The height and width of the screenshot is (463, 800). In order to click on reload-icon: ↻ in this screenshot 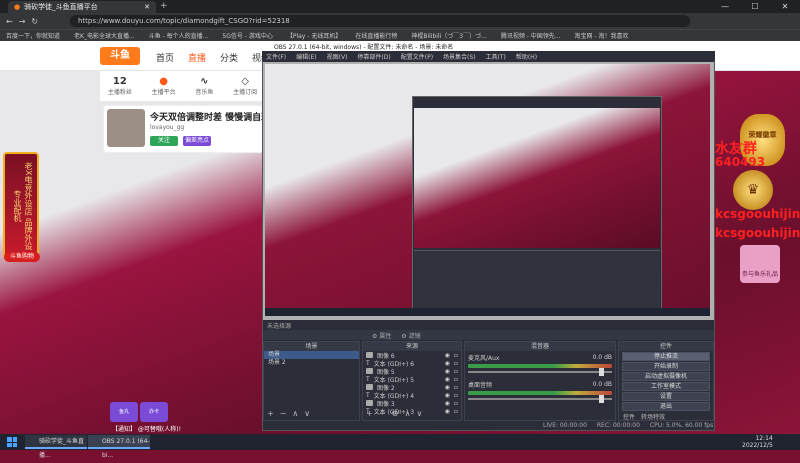, I will do `click(34, 21)`.